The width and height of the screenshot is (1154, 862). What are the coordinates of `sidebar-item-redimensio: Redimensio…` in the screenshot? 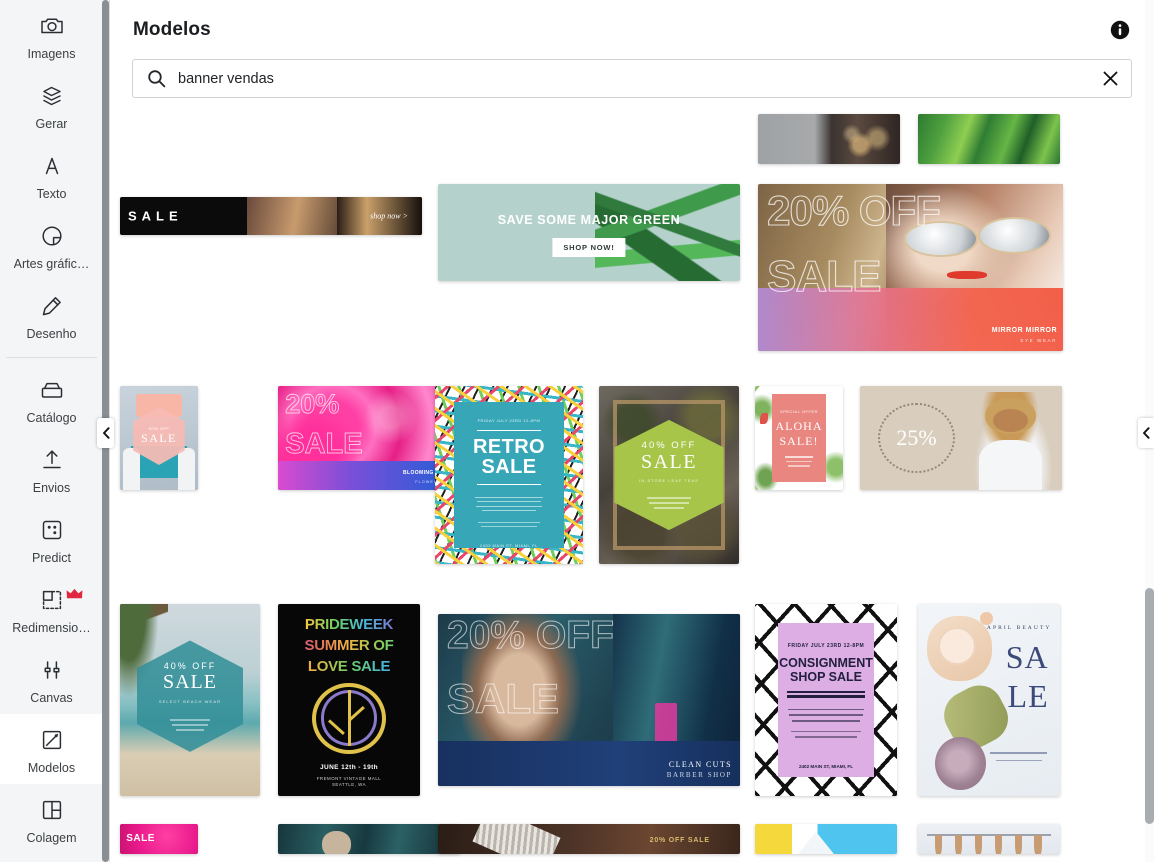 It's located at (51, 609).